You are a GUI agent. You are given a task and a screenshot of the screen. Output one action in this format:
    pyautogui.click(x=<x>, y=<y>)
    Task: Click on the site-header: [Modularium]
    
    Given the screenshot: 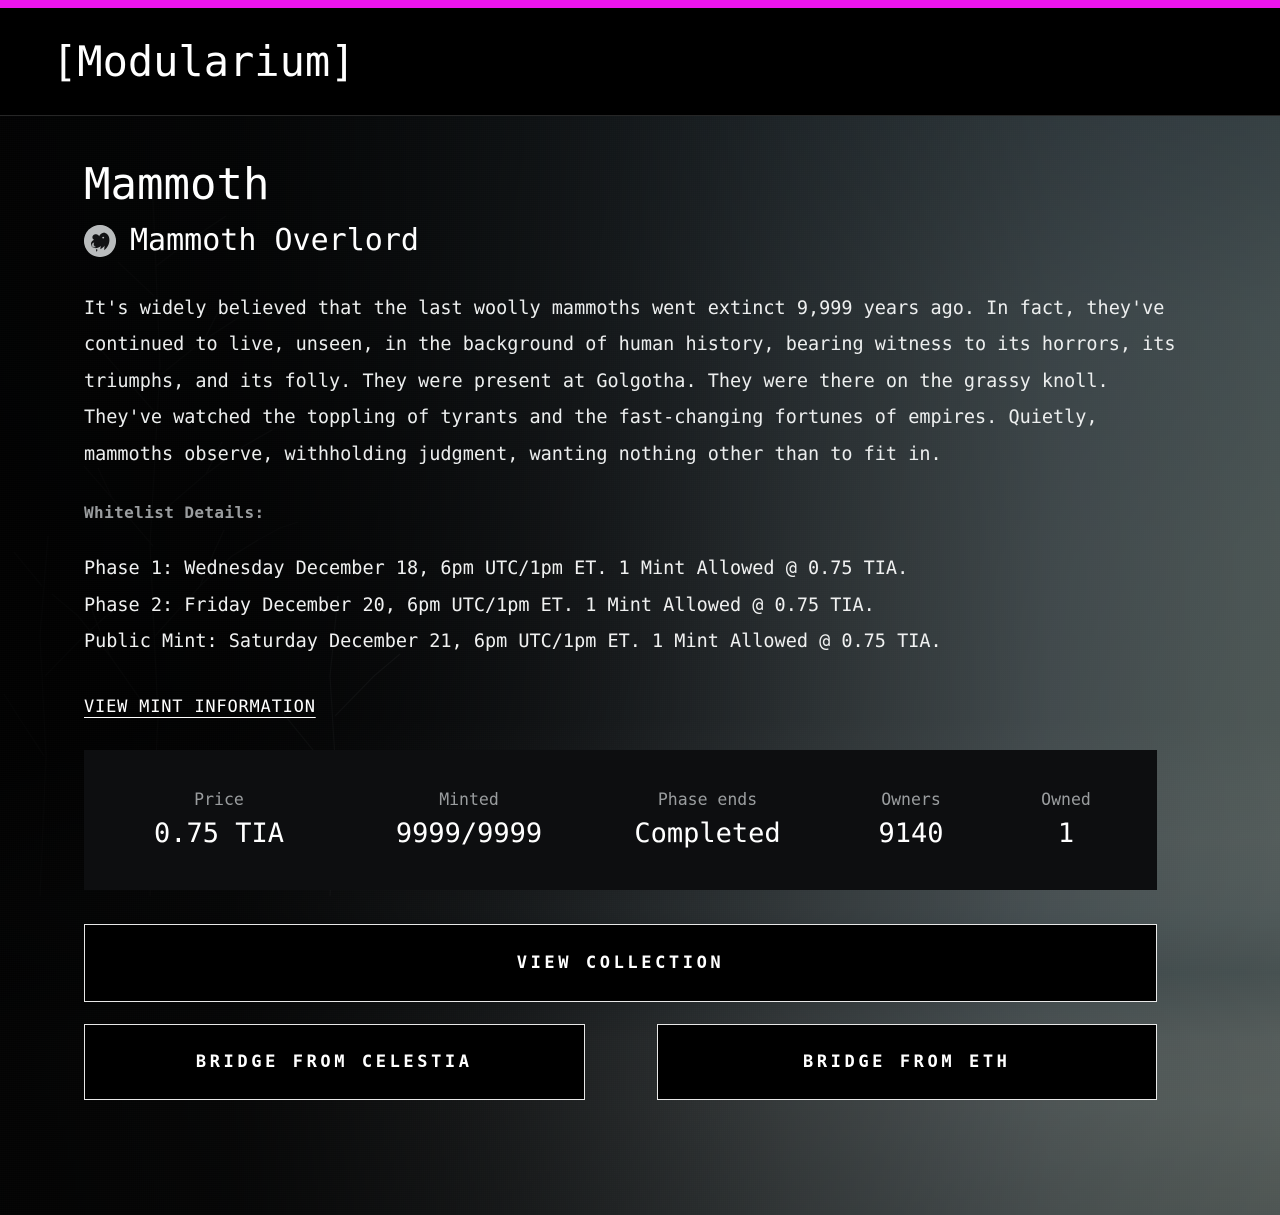 What is the action you would take?
    pyautogui.click(x=640, y=62)
    